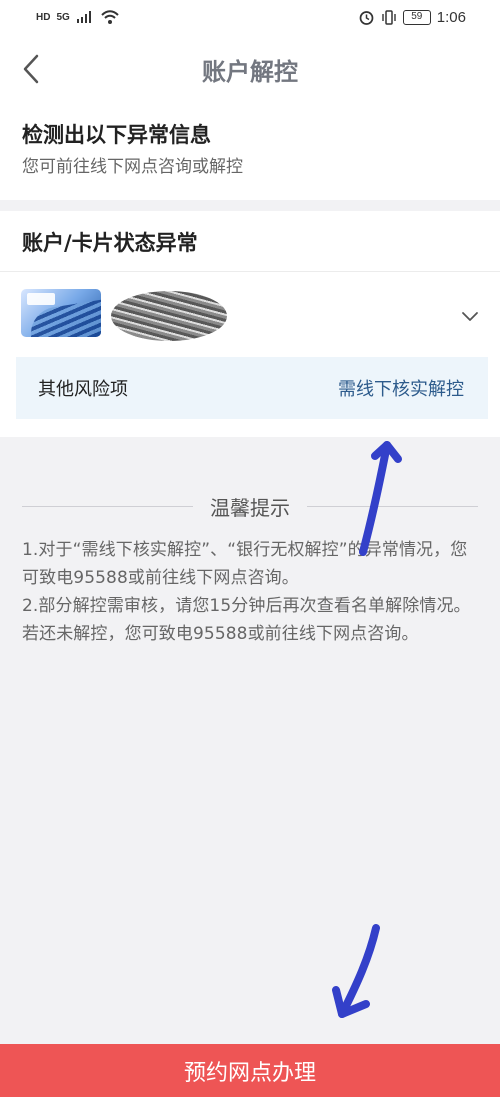  What do you see at coordinates (41, 299) in the screenshot?
I see `bank-card-logo` at bounding box center [41, 299].